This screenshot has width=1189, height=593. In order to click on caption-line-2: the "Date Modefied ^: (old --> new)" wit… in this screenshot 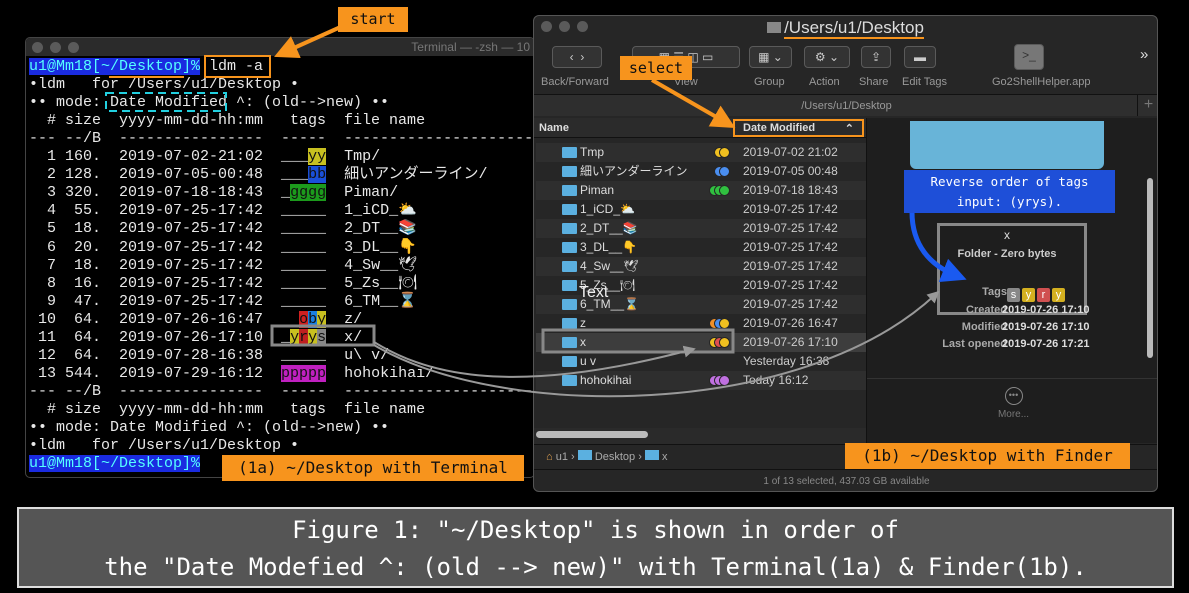, I will do `click(595, 567)`.